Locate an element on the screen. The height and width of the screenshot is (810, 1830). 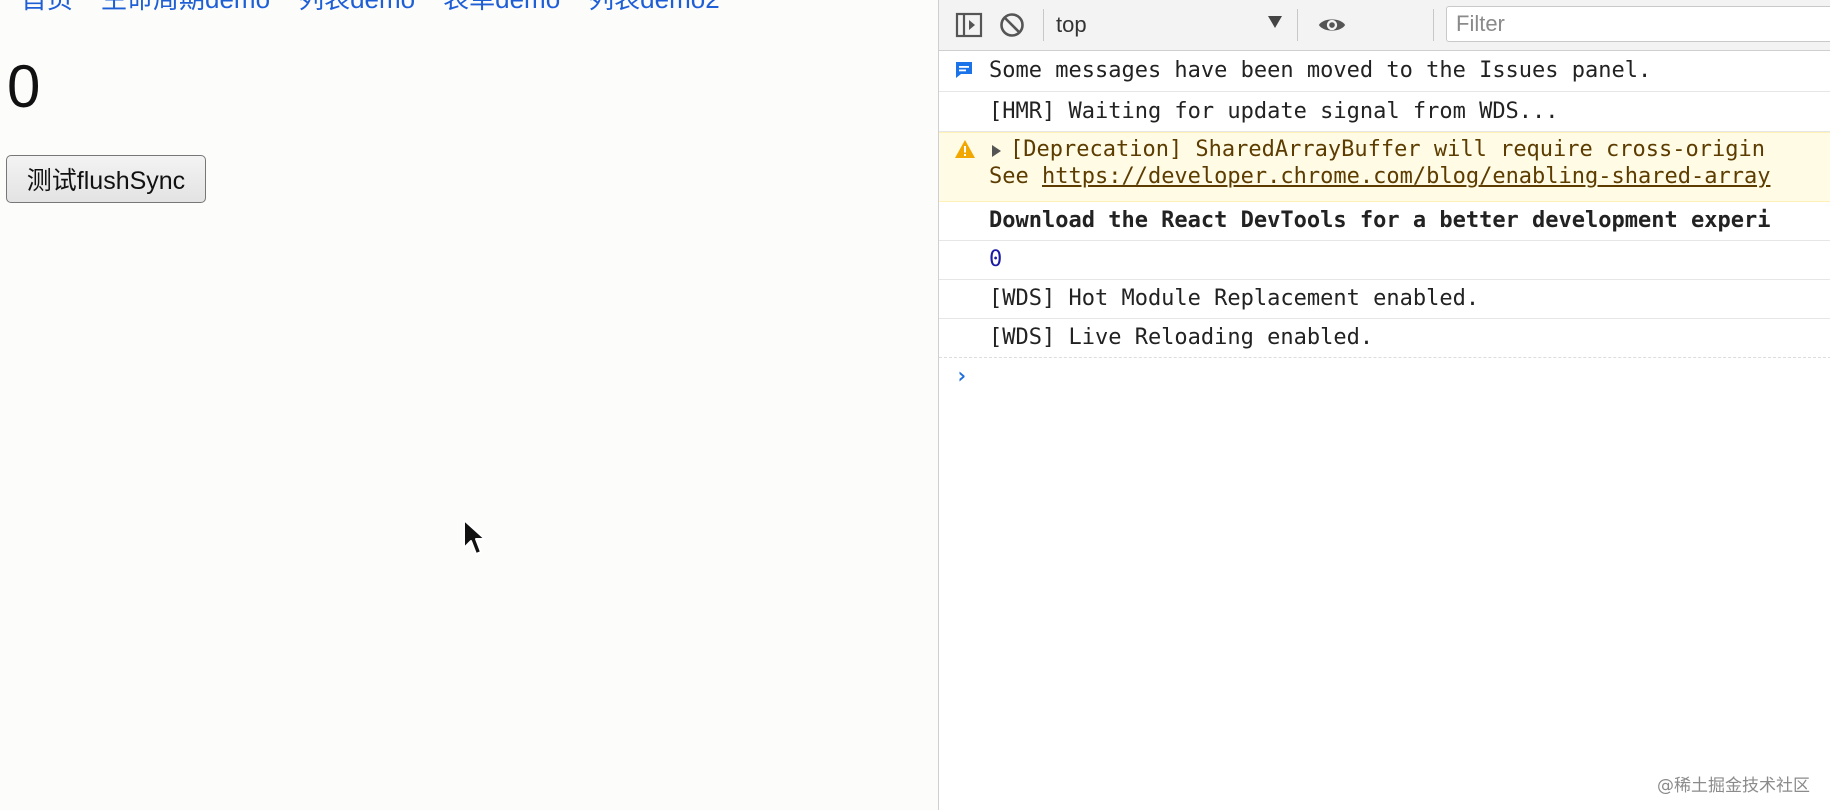
console-message-text: [WDS] Live Reloading enabled. is located at coordinates (1181, 337).